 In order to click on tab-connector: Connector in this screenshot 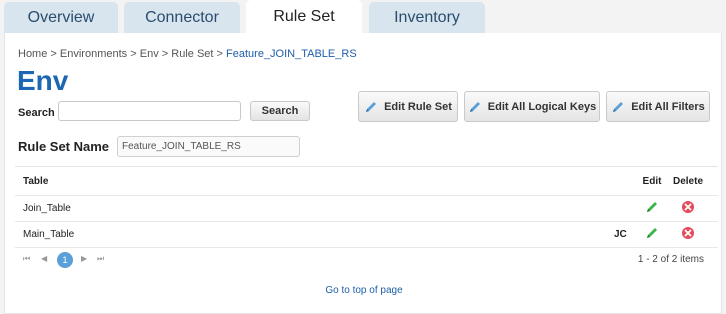, I will do `click(182, 18)`.